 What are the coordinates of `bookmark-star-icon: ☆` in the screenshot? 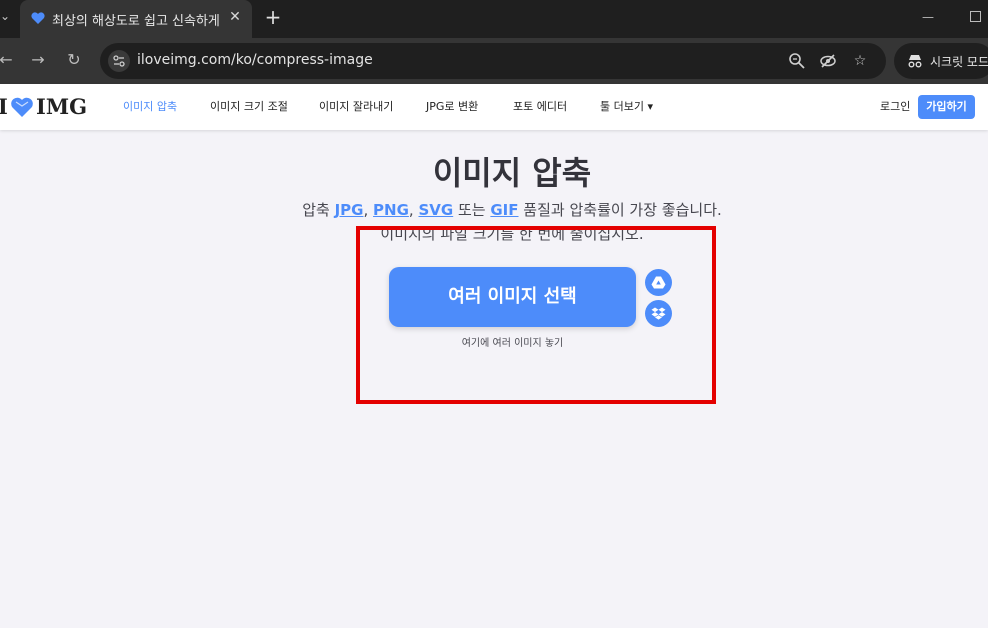 It's located at (860, 61).